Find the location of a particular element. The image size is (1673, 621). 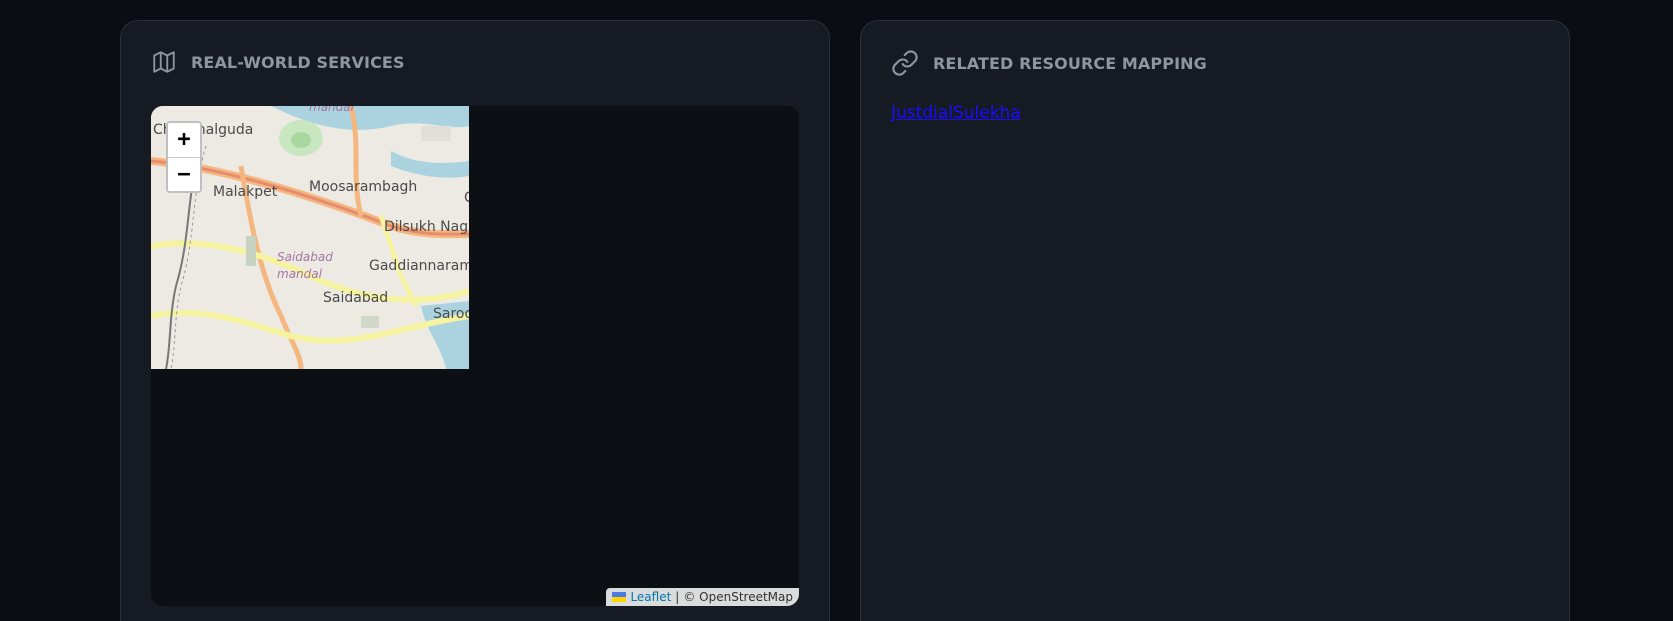

map-place-label: Saidabad mandal is located at coordinates (305, 265).